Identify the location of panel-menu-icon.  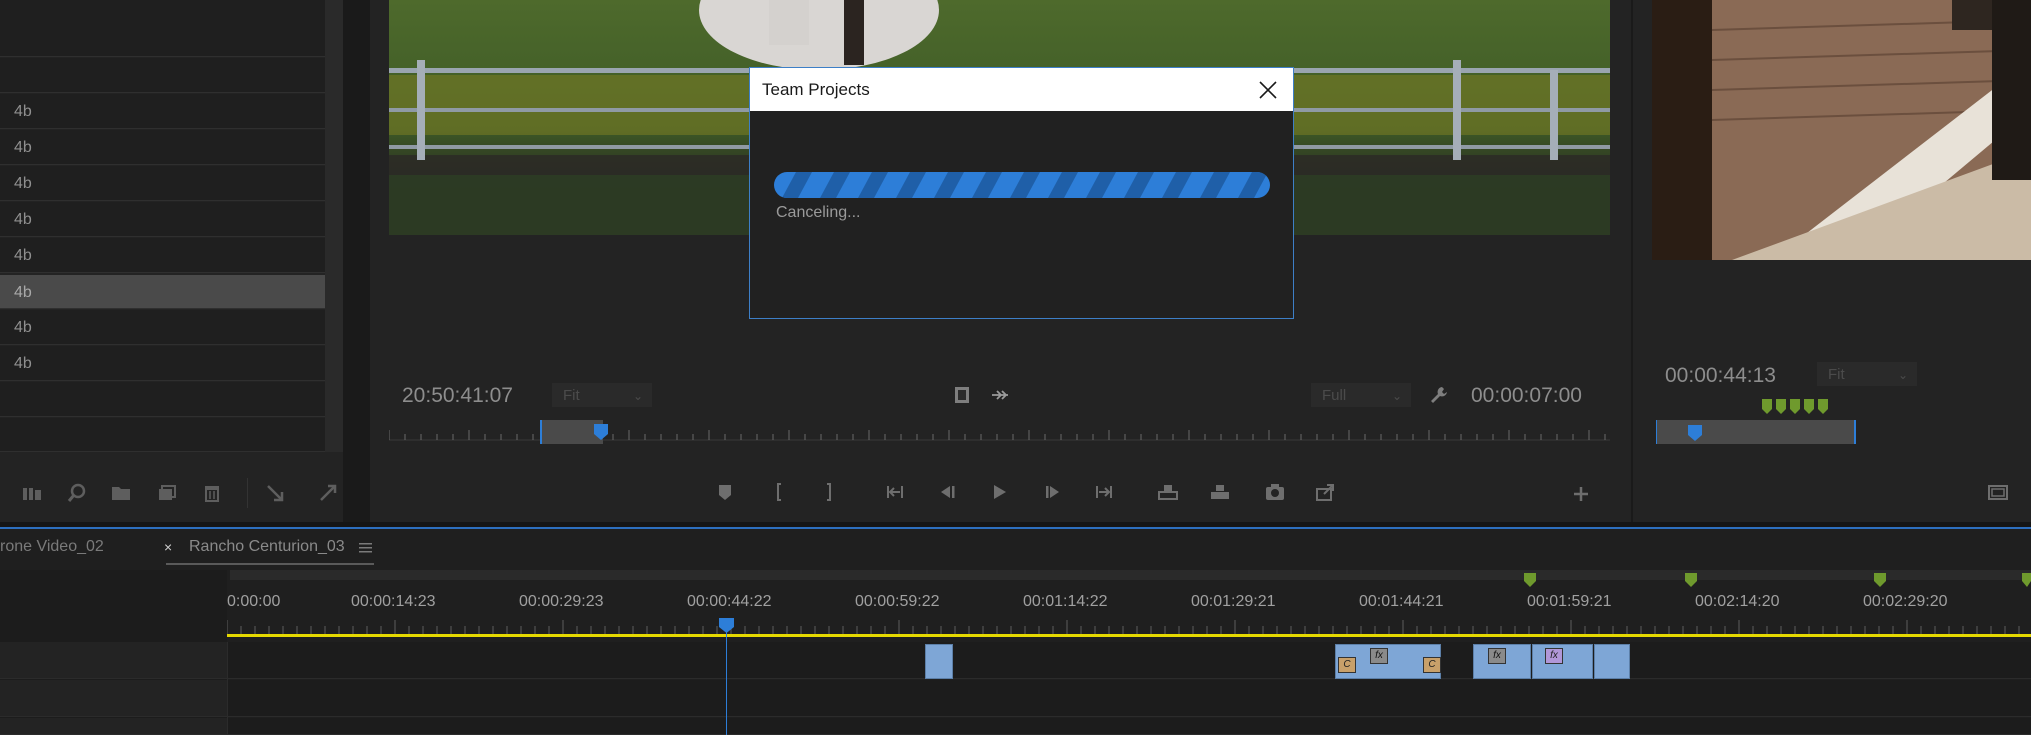
(365, 547).